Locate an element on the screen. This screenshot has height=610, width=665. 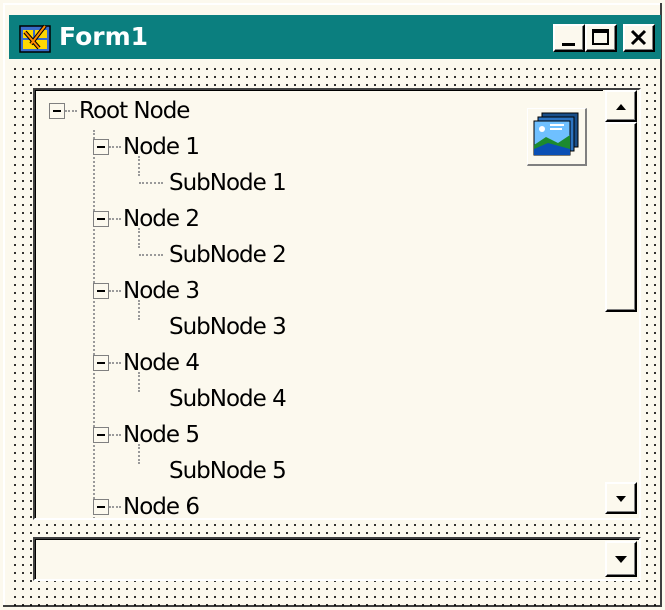
combo-box is located at coordinates (337, 559).